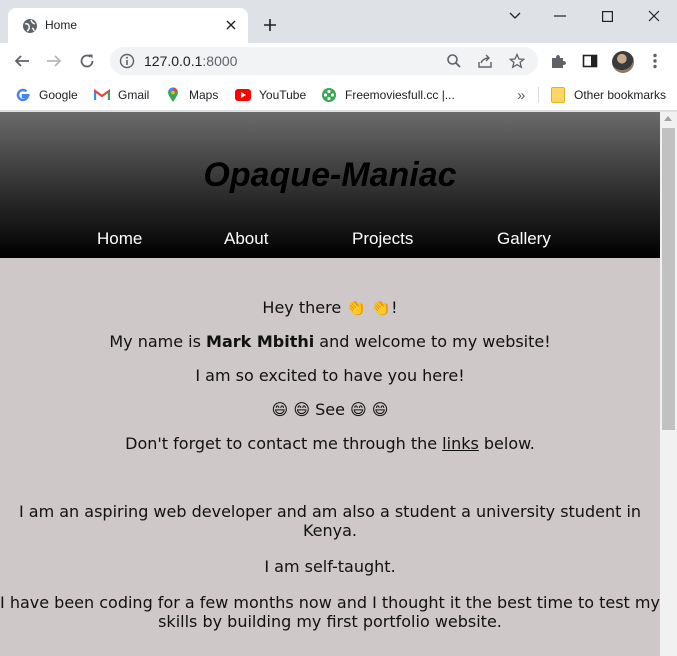 This screenshot has height=656, width=677. What do you see at coordinates (558, 95) in the screenshot?
I see `folder-icon` at bounding box center [558, 95].